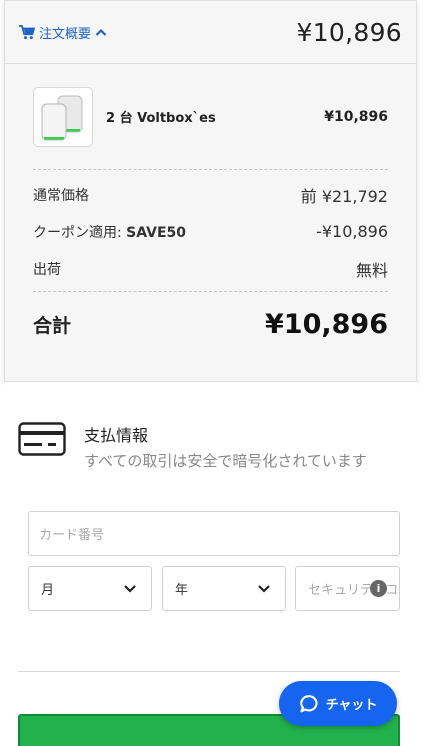 Image resolution: width=423 pixels, height=746 pixels. Describe the element at coordinates (344, 196) in the screenshot. I see `regular-price-value: 前 ¥21,792` at that location.